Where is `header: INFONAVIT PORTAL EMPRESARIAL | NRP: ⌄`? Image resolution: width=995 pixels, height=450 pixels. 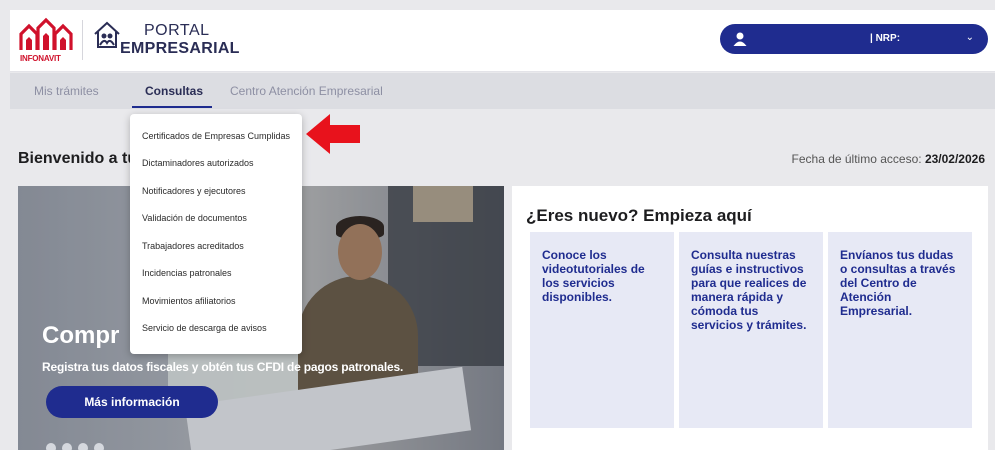
header: INFONAVIT PORTAL EMPRESARIAL | NRP: ⌄ is located at coordinates (502, 41).